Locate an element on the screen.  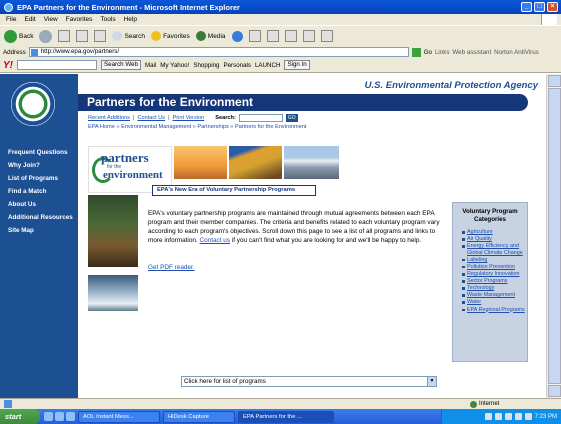
quick-launch-ie-icon is located at coordinates (48, 416).